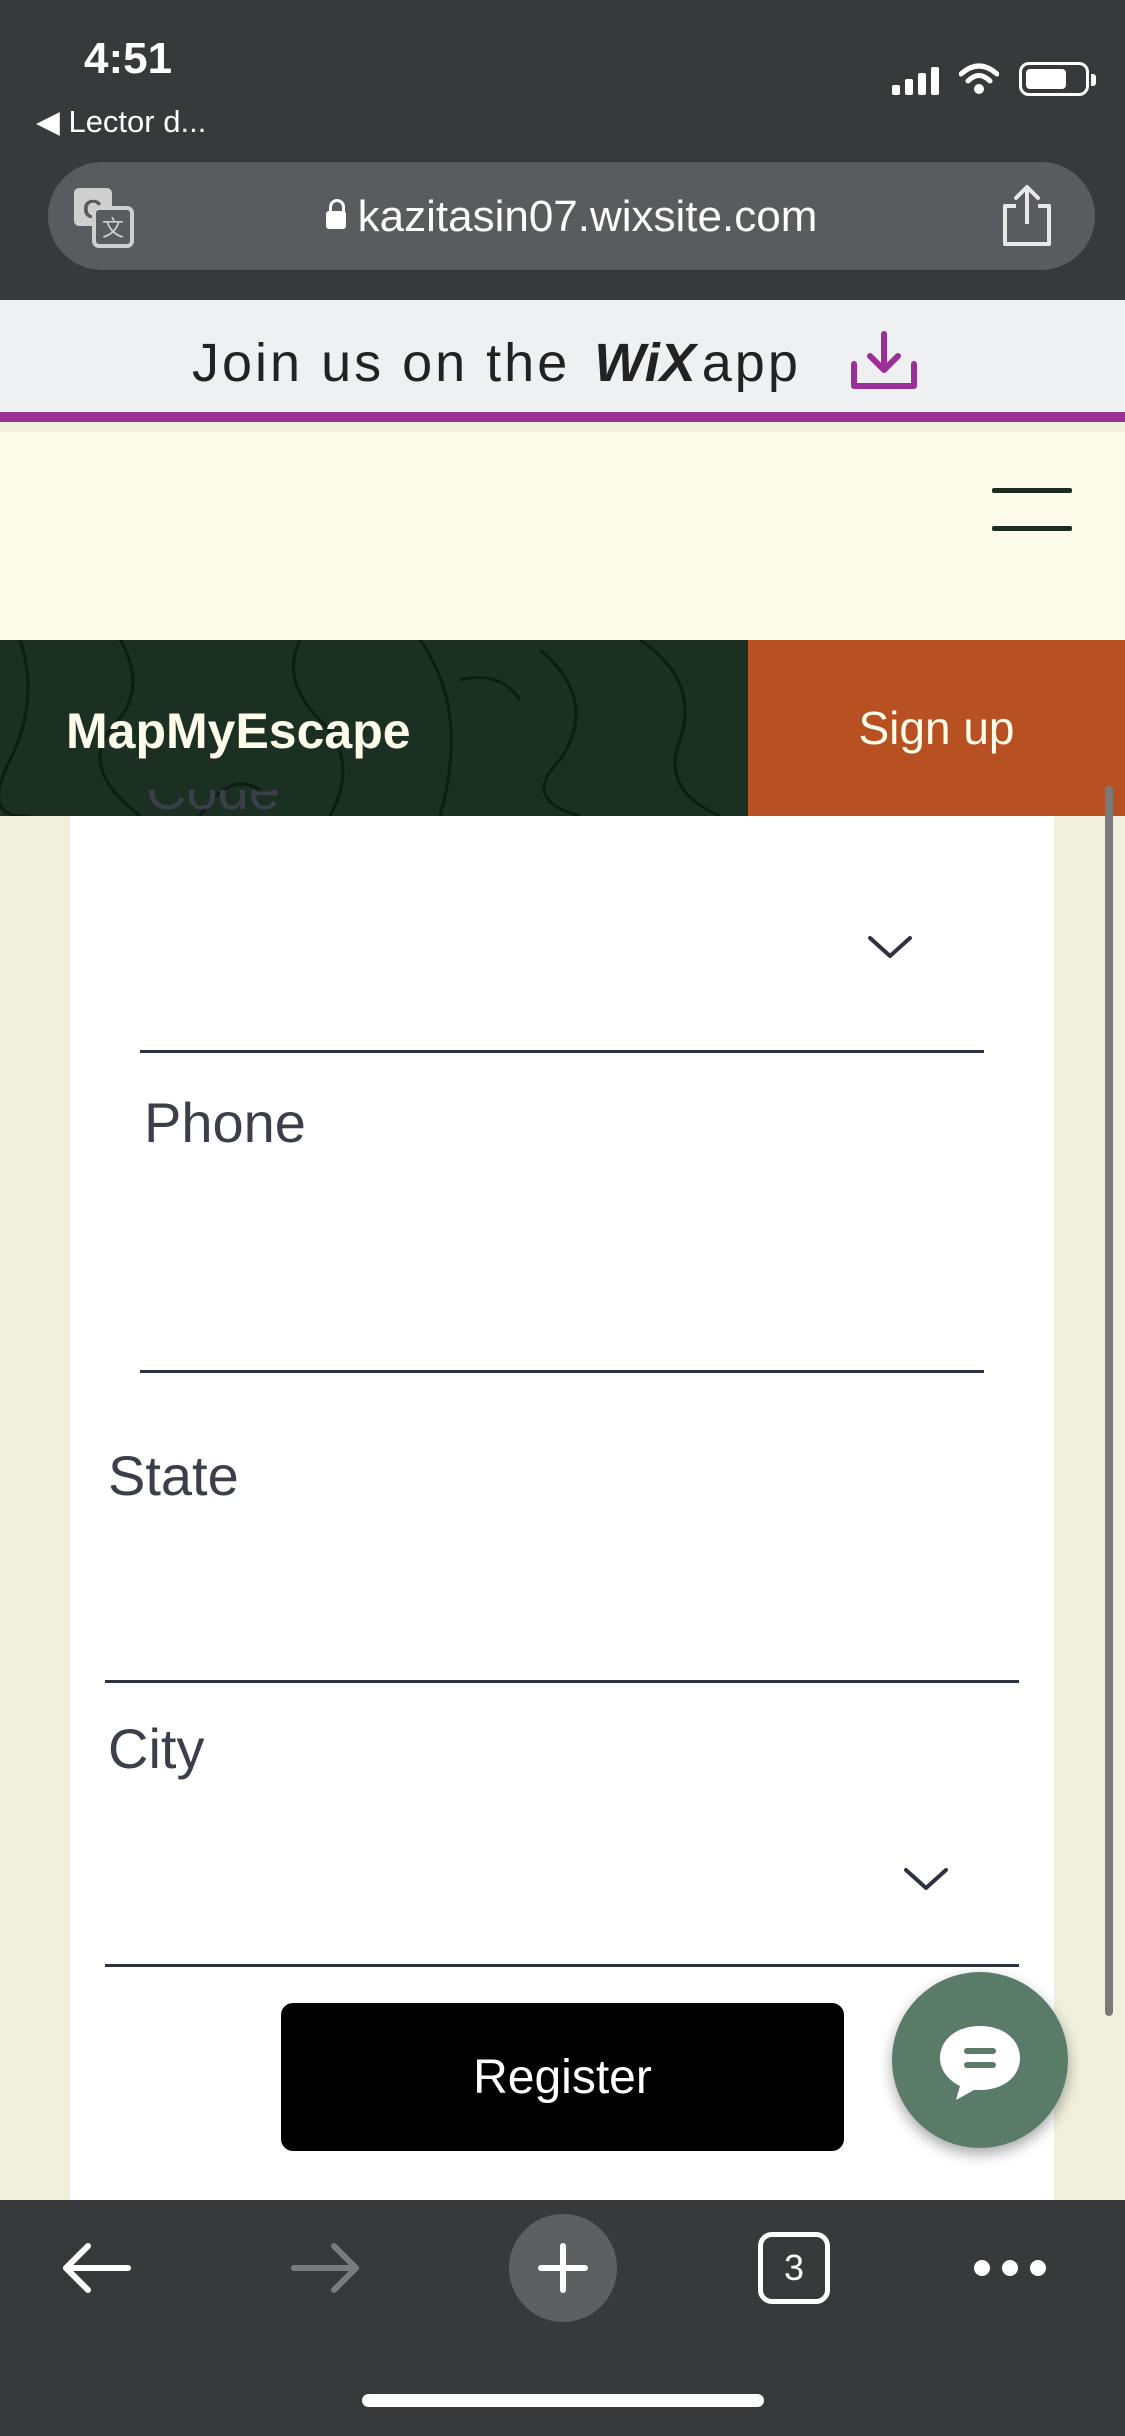  I want to click on signup-button: Sign up, so click(936, 728).